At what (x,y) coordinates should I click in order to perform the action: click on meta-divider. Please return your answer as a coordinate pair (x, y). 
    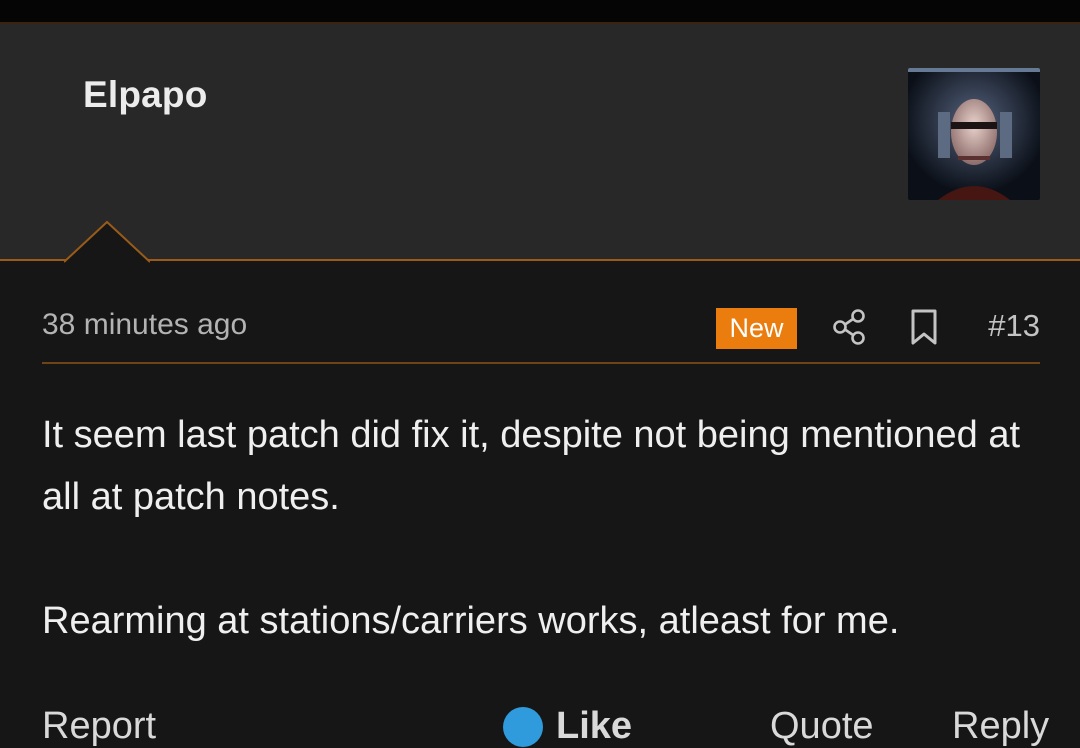
    Looking at the image, I should click on (541, 363).